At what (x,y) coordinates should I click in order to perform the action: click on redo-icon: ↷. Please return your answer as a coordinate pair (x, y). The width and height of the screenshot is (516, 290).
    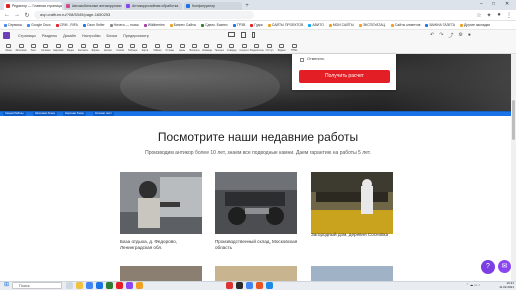
    Looking at the image, I should click on (441, 35).